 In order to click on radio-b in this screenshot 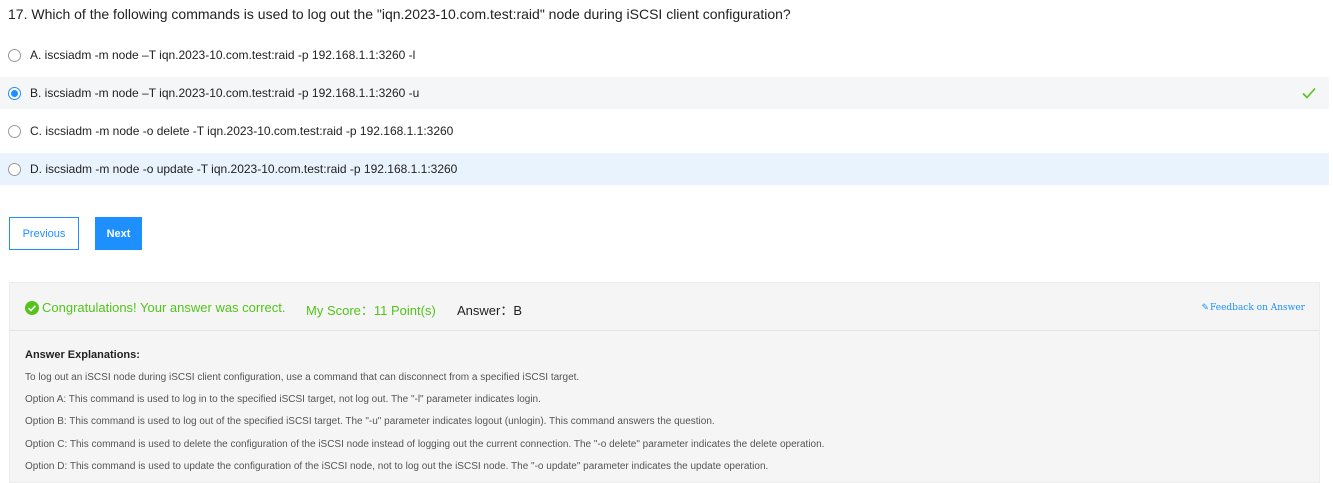, I will do `click(14, 93)`.